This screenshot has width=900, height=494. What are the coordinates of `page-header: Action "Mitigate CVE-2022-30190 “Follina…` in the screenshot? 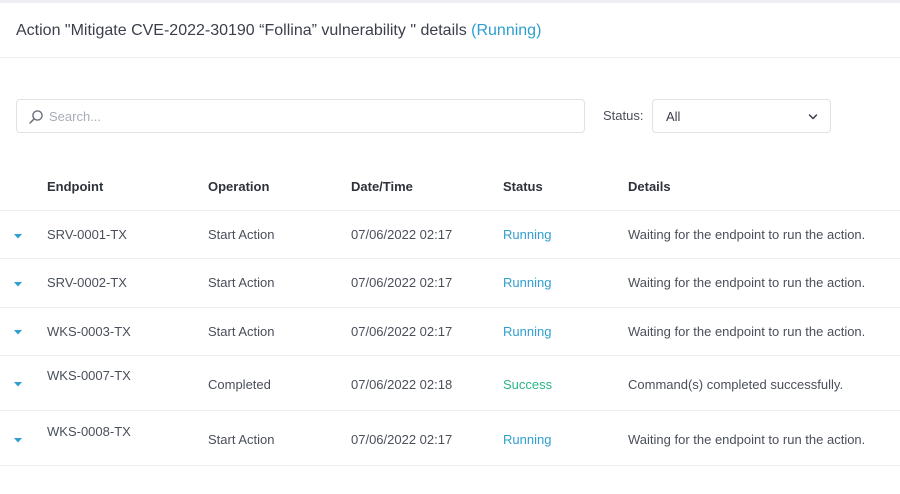 It's located at (450, 30).